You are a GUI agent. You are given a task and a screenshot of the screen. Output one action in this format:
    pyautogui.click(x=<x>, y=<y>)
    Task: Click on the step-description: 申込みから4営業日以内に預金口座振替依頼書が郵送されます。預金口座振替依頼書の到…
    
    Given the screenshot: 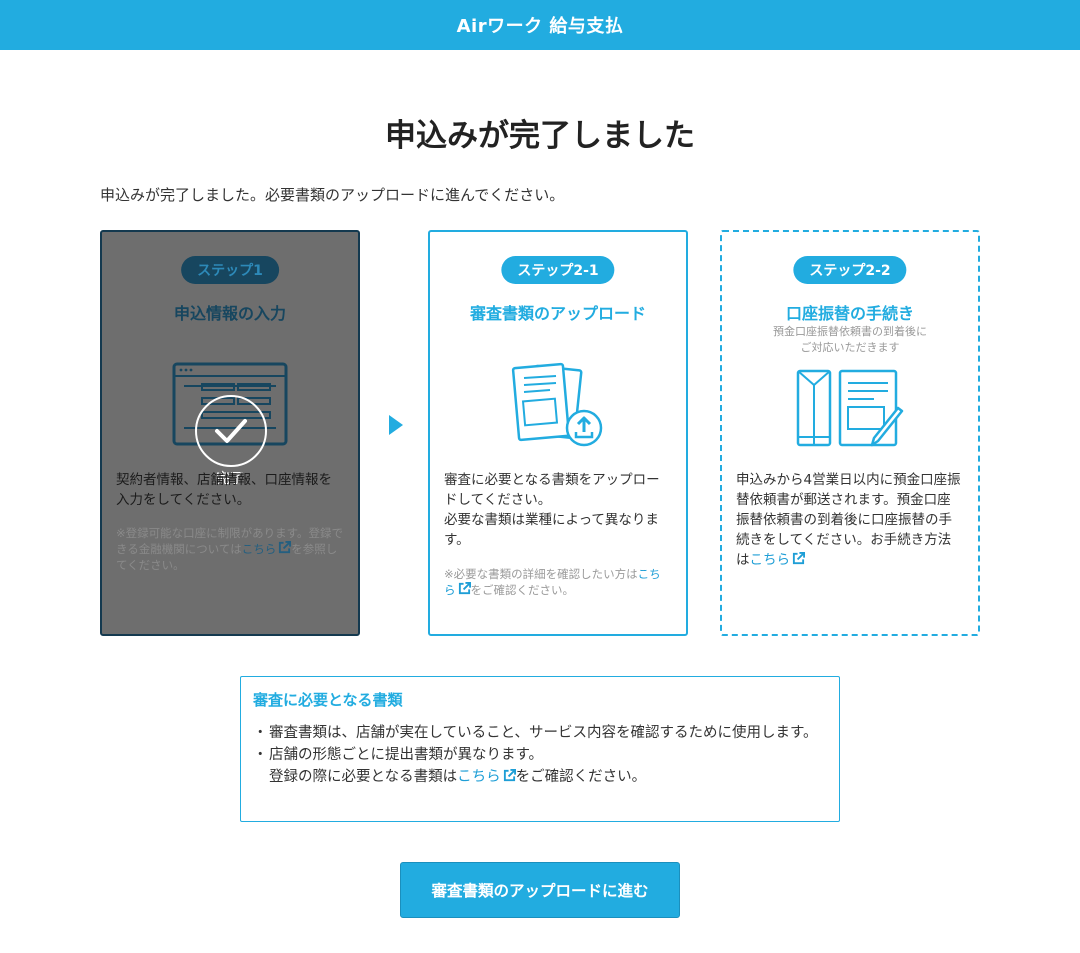 What is the action you would take?
    pyautogui.click(x=848, y=520)
    